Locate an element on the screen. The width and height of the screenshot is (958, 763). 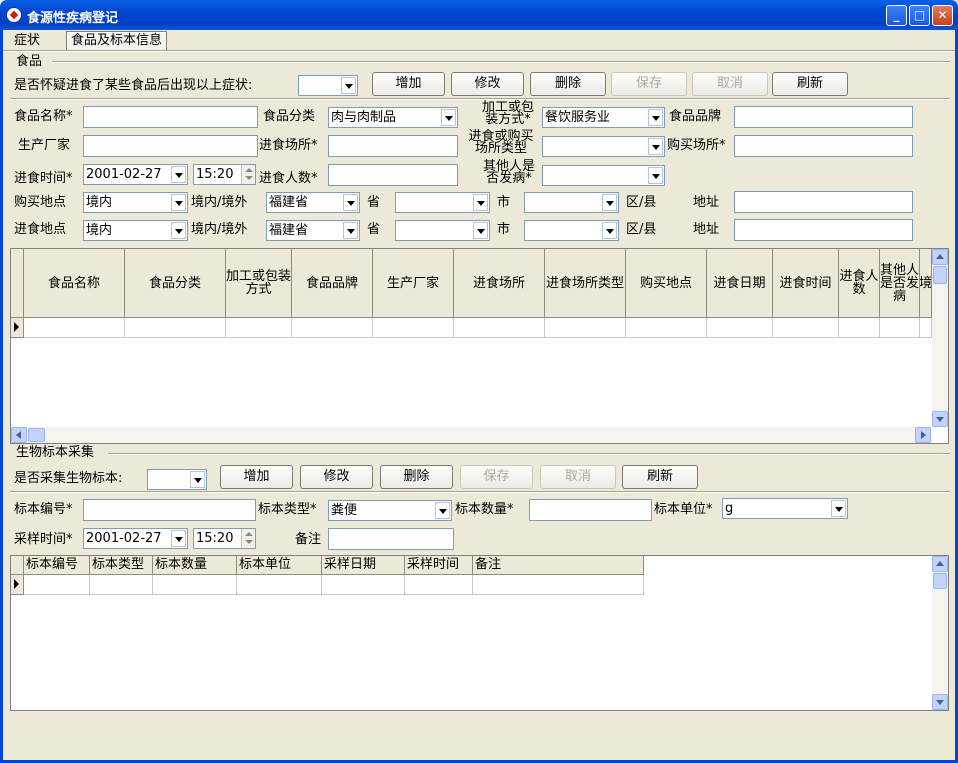
buy-province-select: 福建省 is located at coordinates (313, 202).